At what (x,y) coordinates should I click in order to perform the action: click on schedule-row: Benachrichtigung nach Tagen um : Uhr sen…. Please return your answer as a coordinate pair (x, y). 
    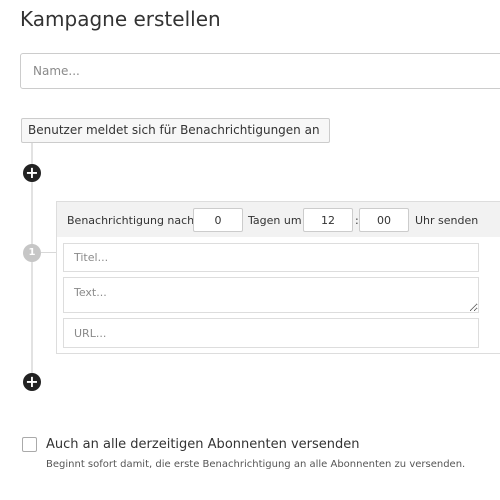
    Looking at the image, I should click on (278, 219).